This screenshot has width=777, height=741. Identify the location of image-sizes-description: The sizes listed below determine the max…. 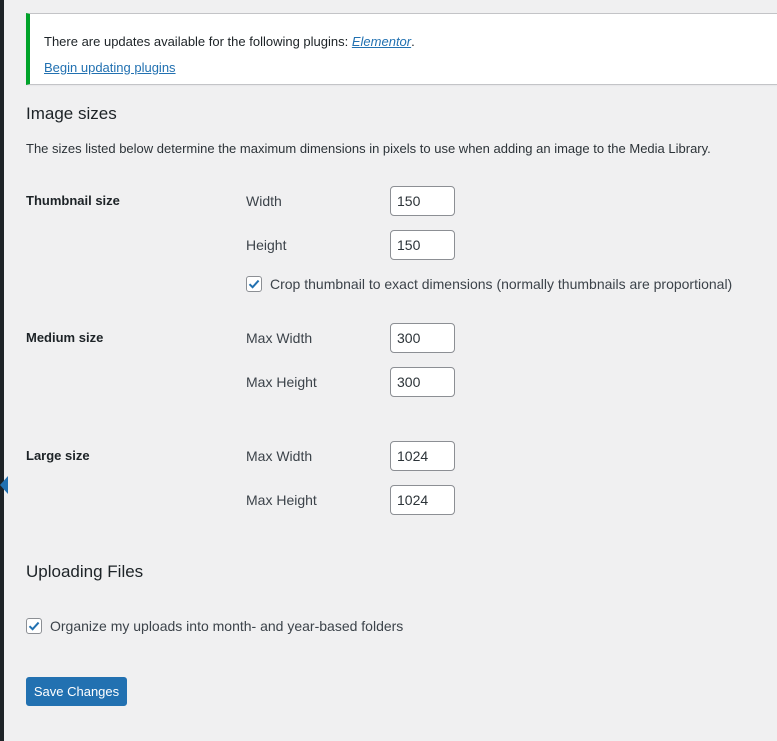
(368, 148).